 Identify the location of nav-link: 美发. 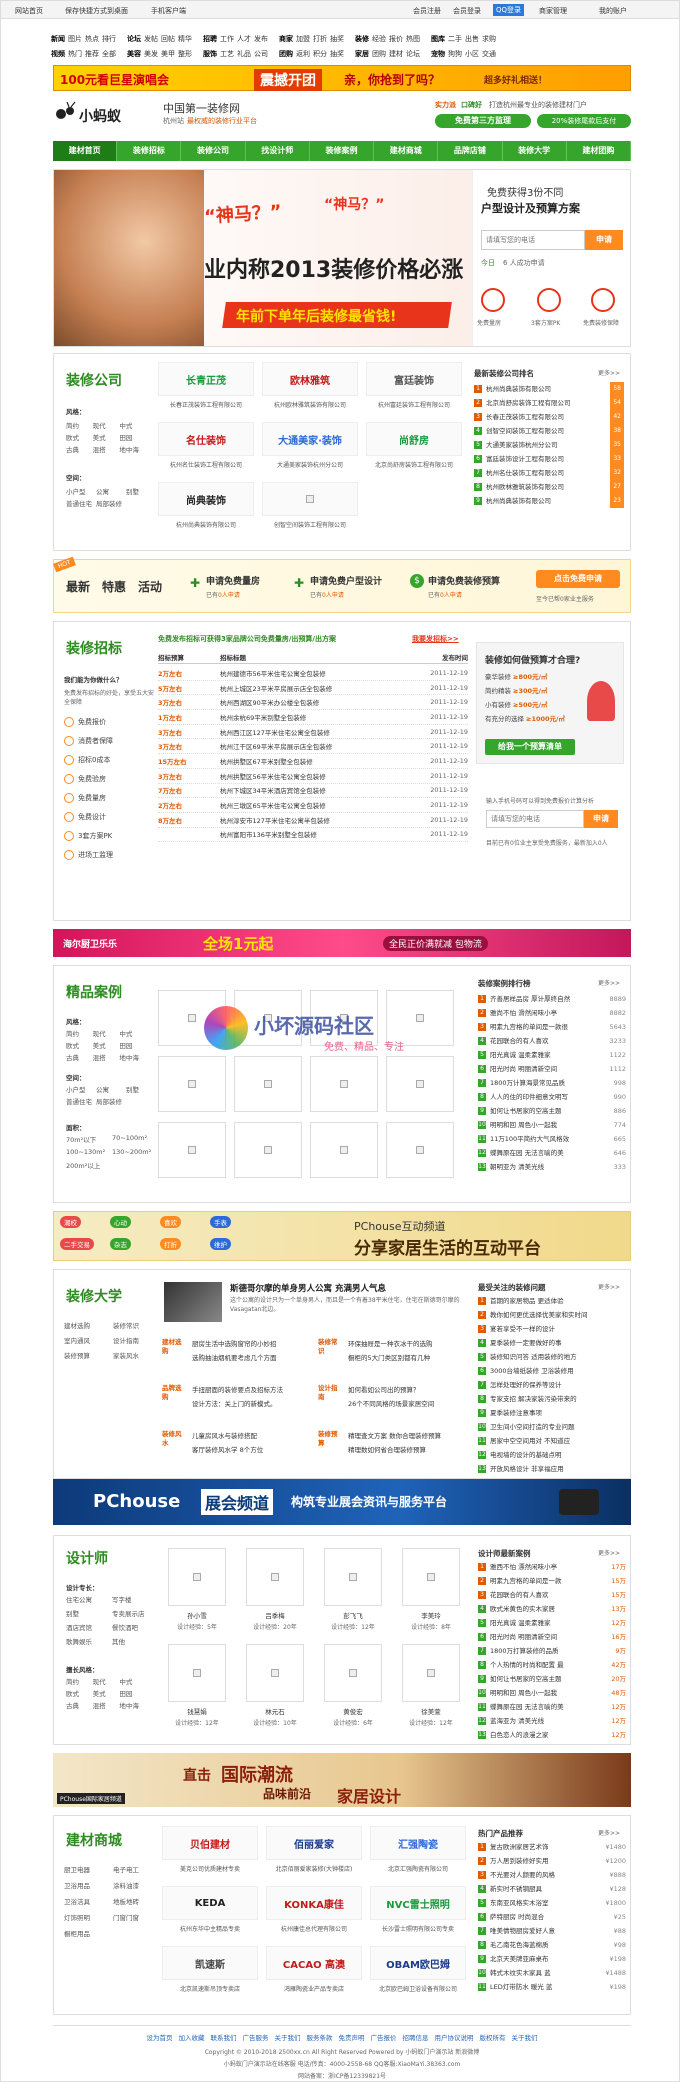
(151, 54).